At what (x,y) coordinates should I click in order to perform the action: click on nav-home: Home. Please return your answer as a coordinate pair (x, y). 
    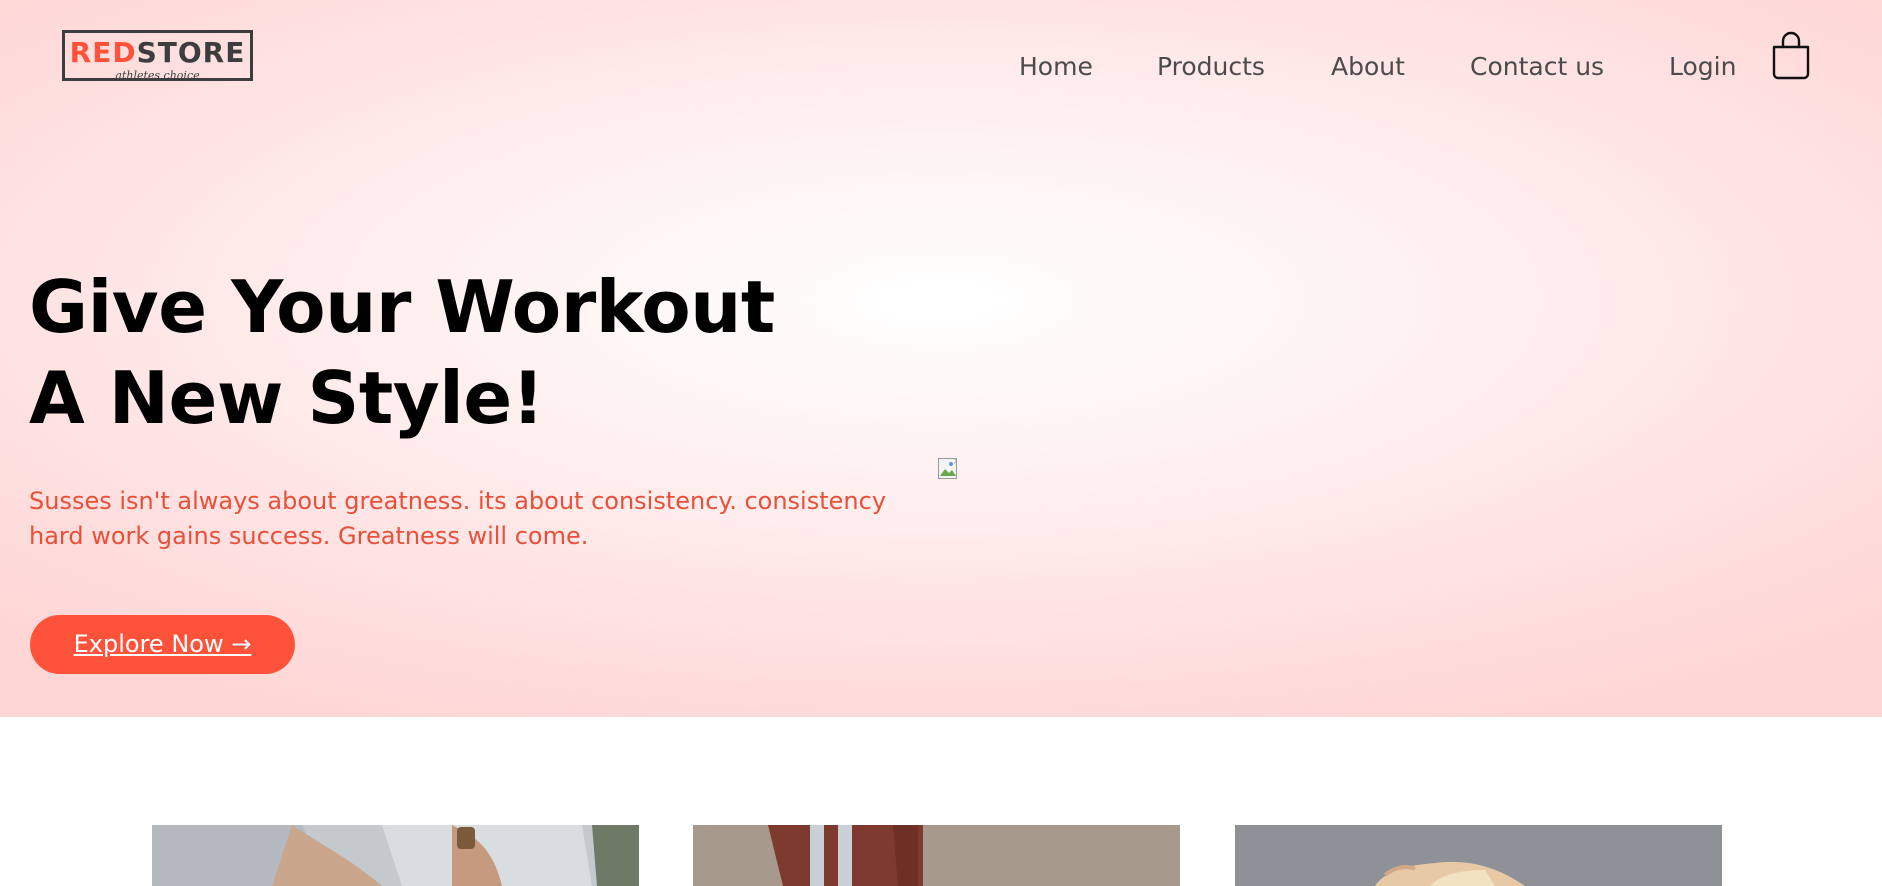
    Looking at the image, I should click on (1056, 66).